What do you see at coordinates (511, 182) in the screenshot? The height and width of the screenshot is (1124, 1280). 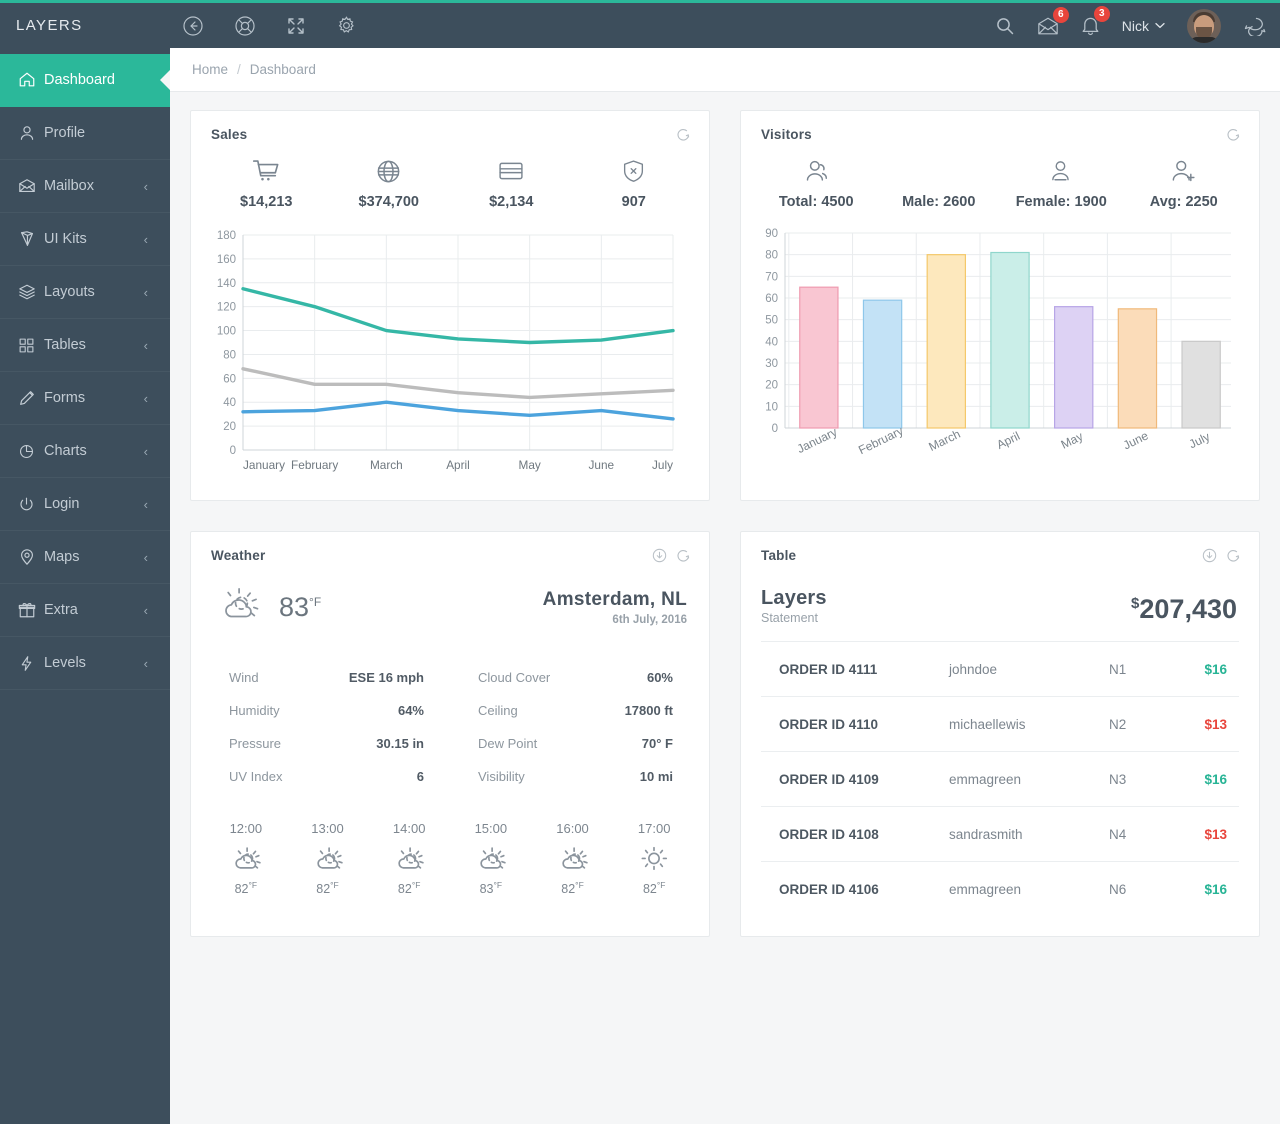 I see `stat-item: $2,134` at bounding box center [511, 182].